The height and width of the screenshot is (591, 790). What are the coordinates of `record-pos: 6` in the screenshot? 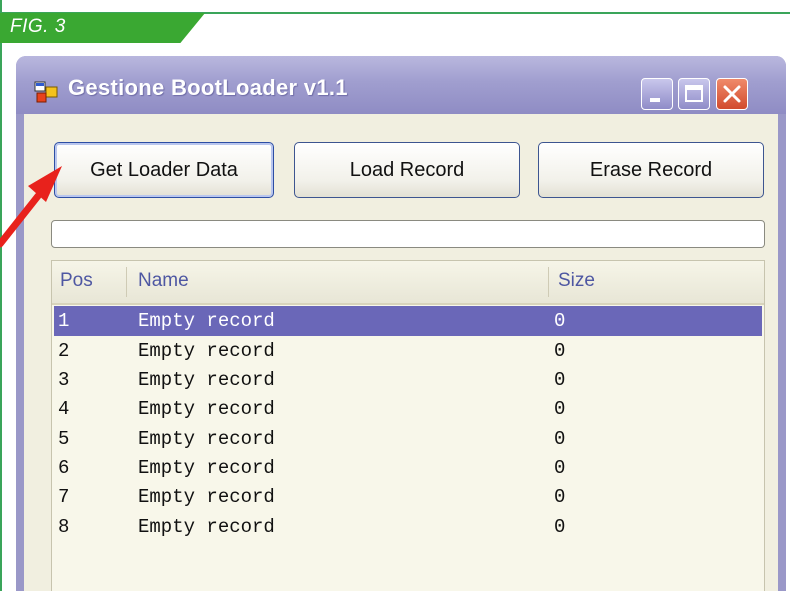 It's located at (64, 468).